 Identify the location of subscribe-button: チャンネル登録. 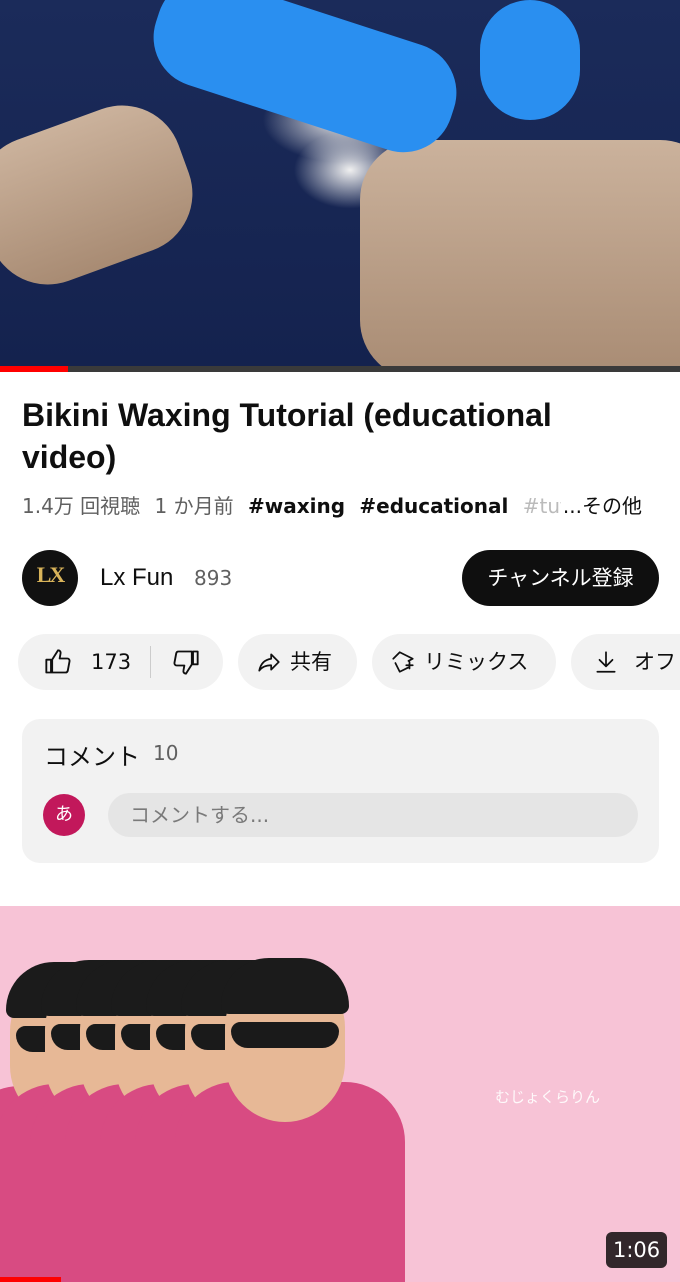
(560, 578).